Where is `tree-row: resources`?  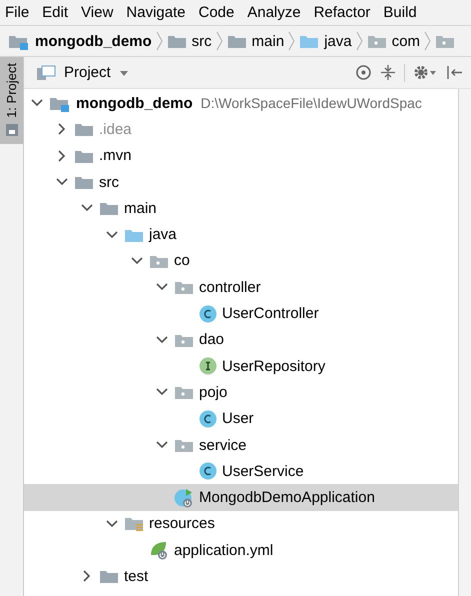 tree-row: resources is located at coordinates (241, 524).